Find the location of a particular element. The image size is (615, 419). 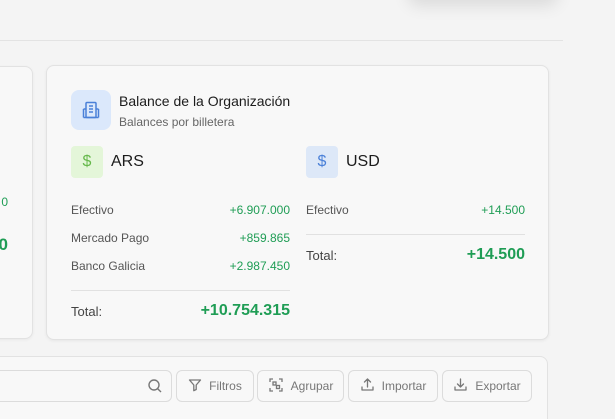

filter-button-label: Filtros is located at coordinates (225, 386).